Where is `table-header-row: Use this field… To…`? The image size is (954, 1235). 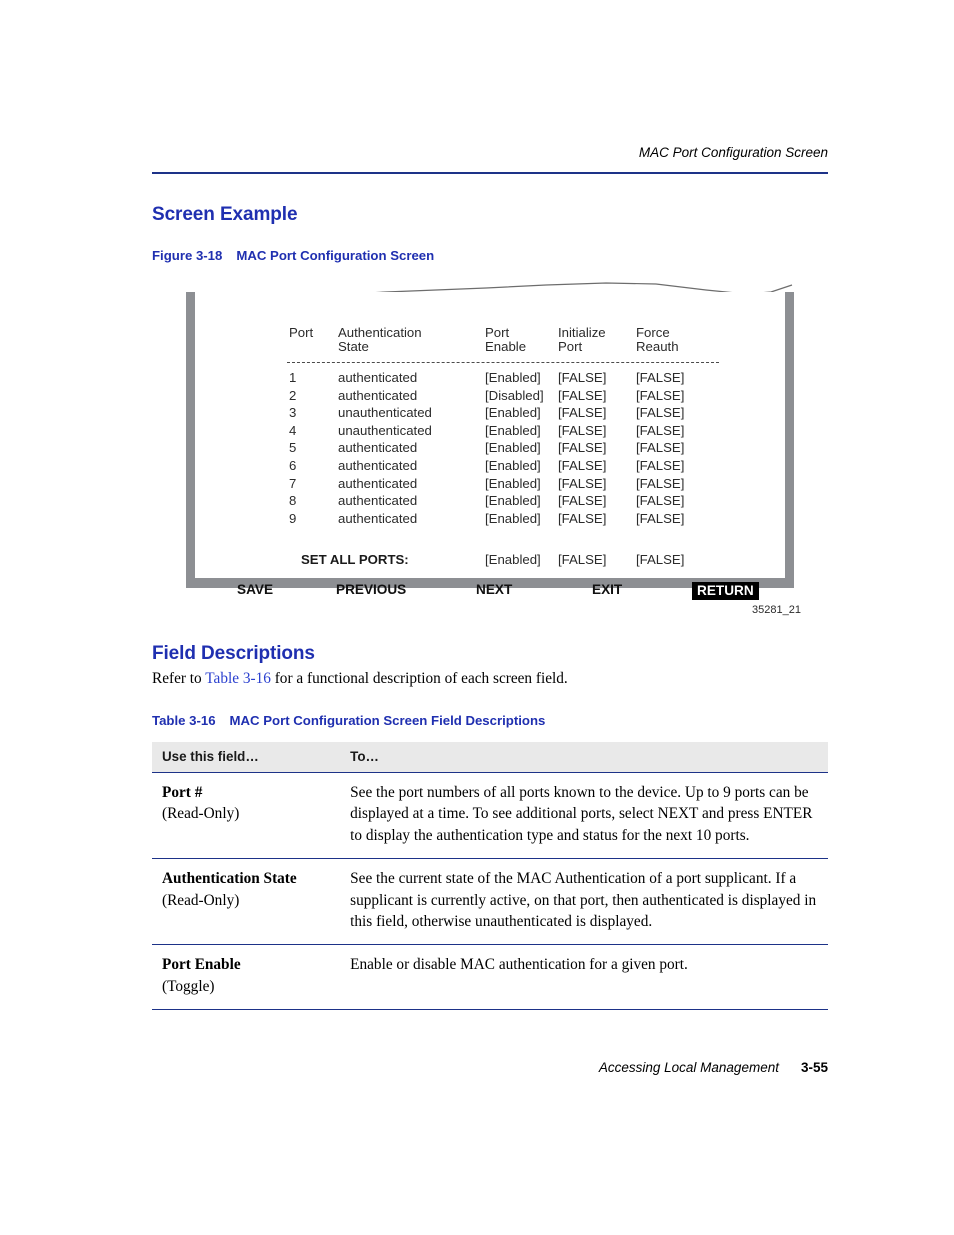
table-header-row: Use this field… To… is located at coordinates (490, 757).